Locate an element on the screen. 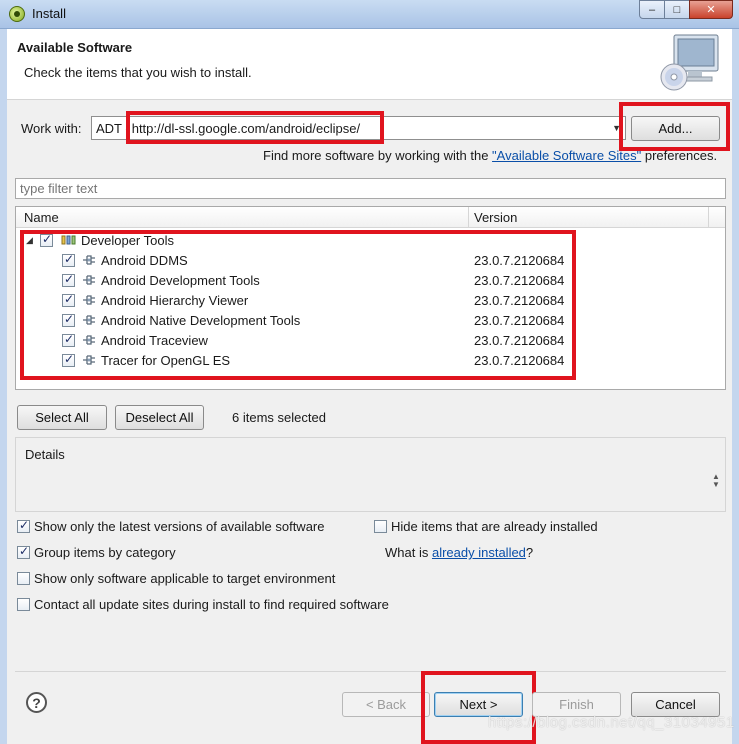  available-sites-link: "Available Software Sites" is located at coordinates (566, 155).